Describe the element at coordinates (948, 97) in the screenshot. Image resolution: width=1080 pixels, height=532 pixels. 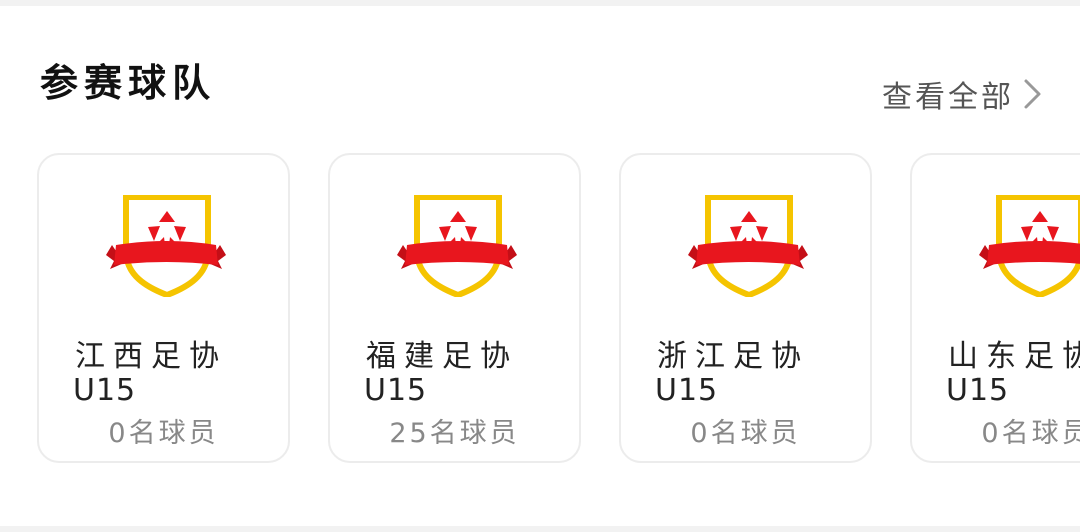
I see `view-all-label: 查看全部` at that location.